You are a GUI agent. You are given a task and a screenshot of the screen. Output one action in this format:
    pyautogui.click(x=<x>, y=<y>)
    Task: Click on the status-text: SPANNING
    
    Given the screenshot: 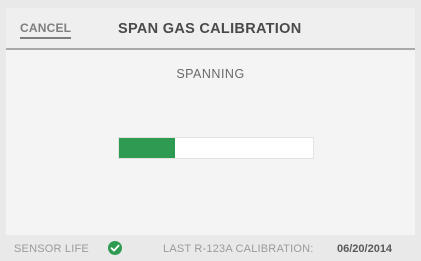 What is the action you would take?
    pyautogui.click(x=210, y=74)
    